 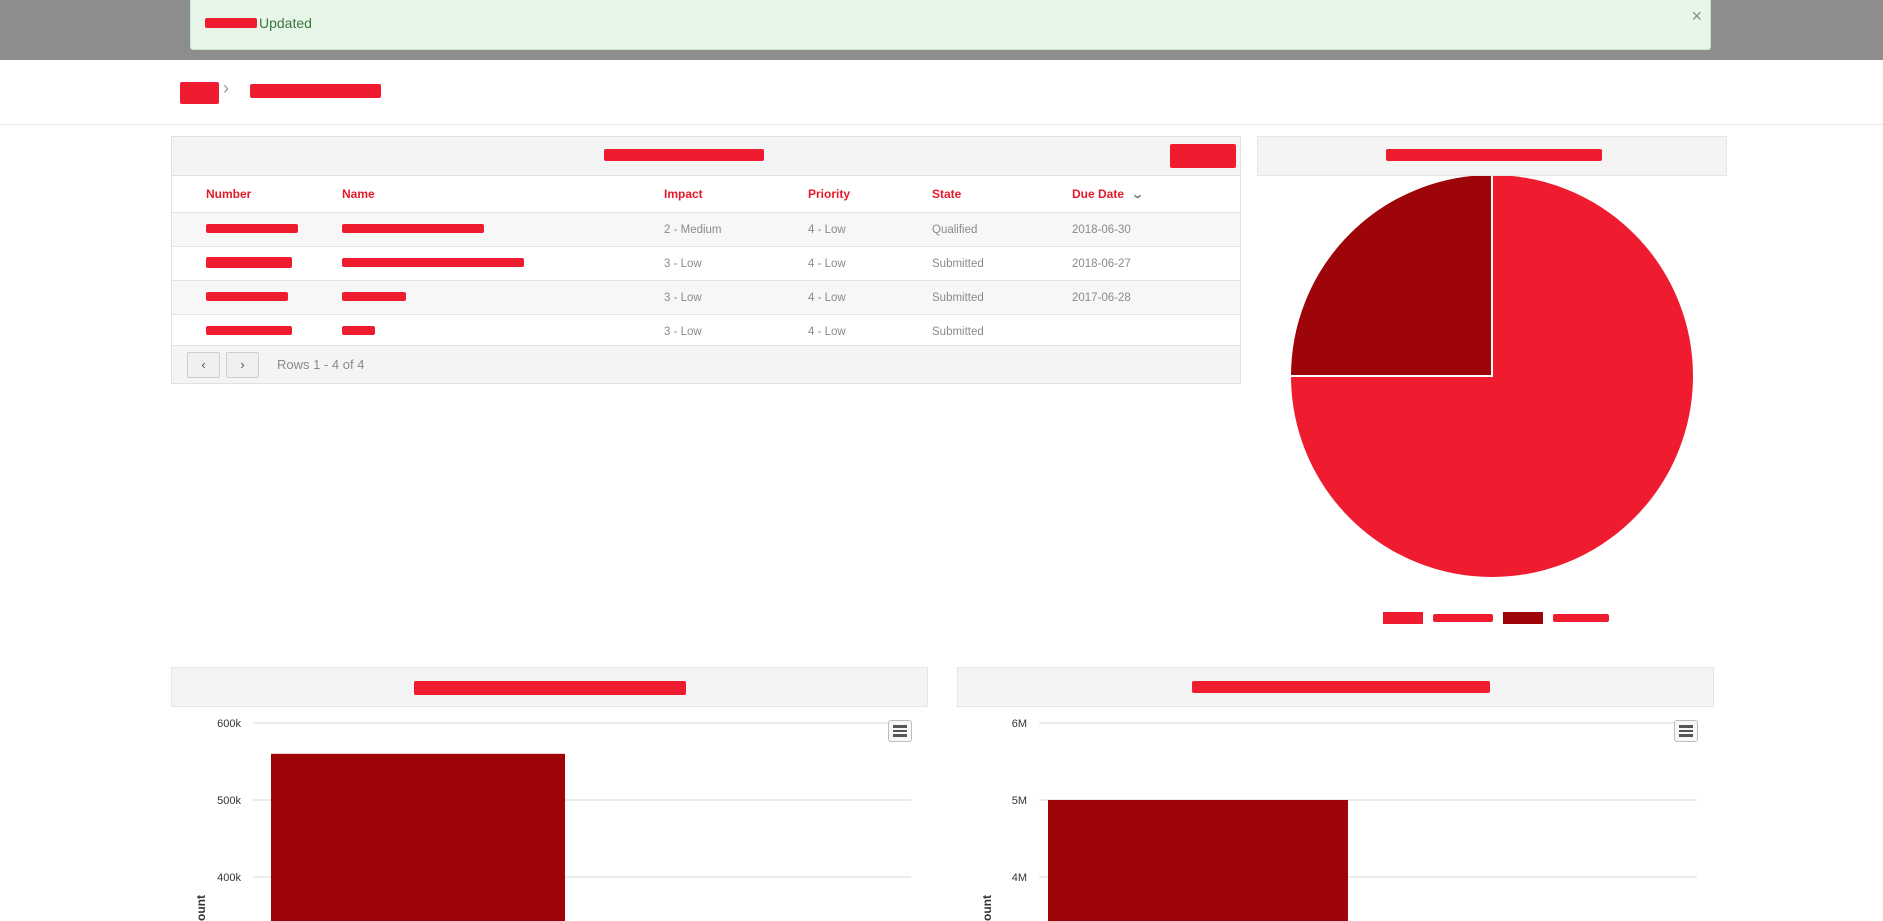 I want to click on pie-slice, so click(x=1390, y=276).